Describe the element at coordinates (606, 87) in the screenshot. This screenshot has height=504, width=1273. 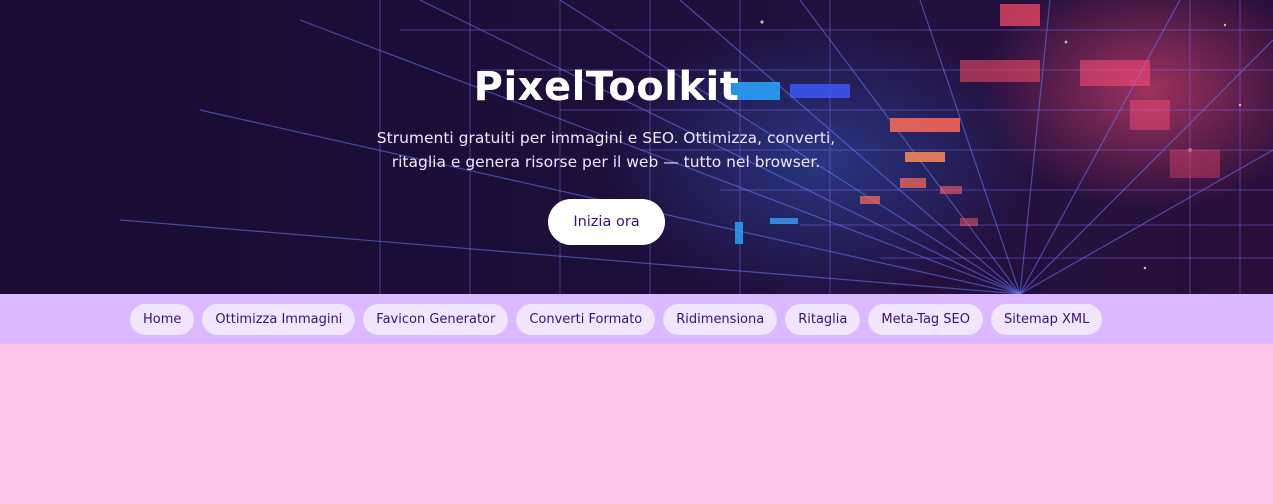
I see `site-title: PixelToolkit` at that location.